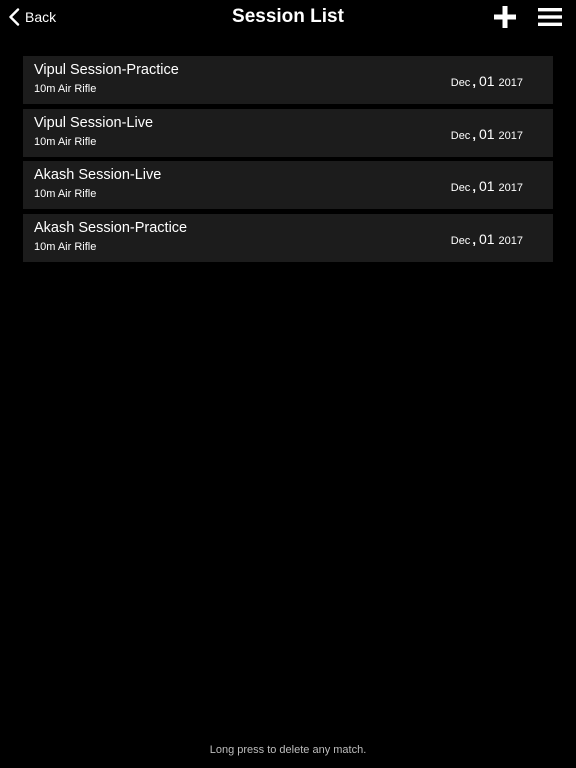 This screenshot has height=768, width=576. Describe the element at coordinates (98, 175) in the screenshot. I see `session-name: Akash Session-Live` at that location.